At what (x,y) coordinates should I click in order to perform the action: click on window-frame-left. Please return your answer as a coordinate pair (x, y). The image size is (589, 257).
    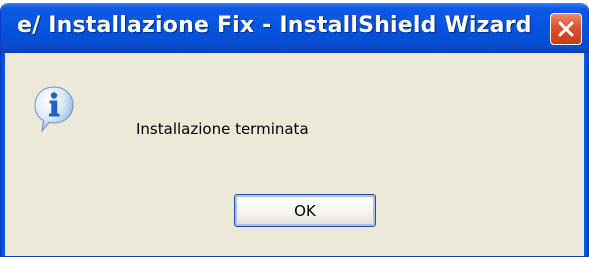
    Looking at the image, I should click on (3, 154).